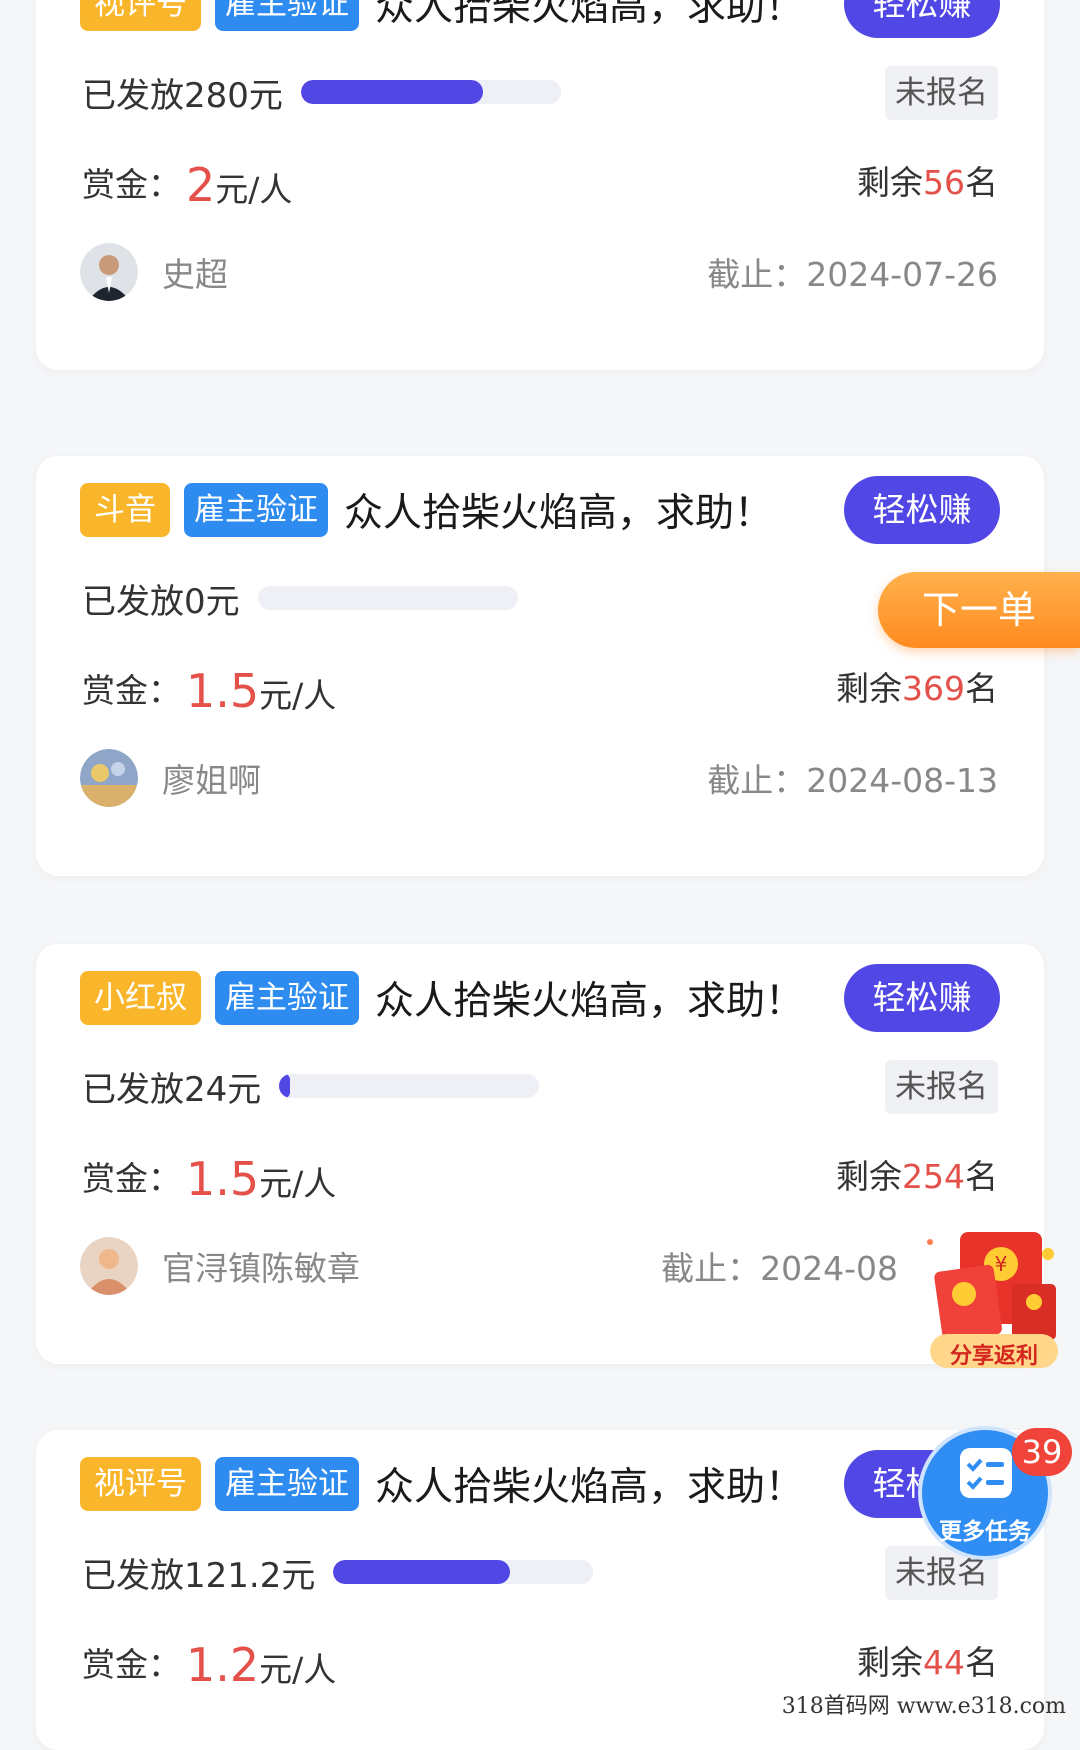 The image size is (1080, 1750). Describe the element at coordinates (140, 998) in the screenshot. I see `platform-tag: 小红叔` at that location.